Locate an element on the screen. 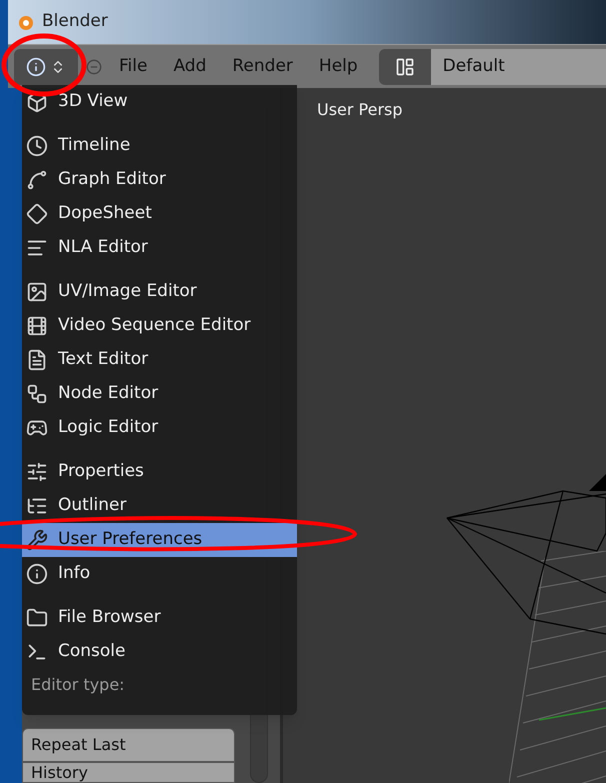  menu-option: Node Editor is located at coordinates (159, 394).